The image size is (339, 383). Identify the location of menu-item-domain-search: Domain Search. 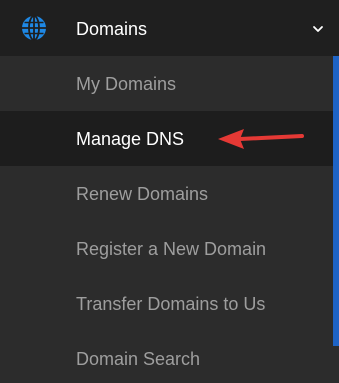
(166, 357).